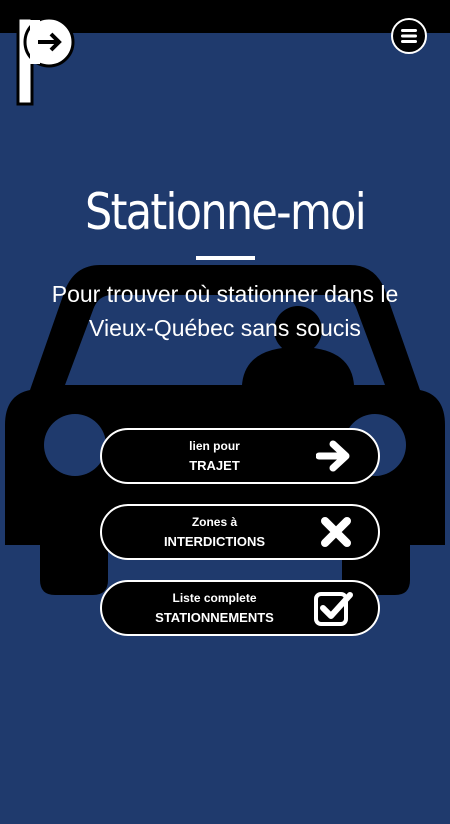 This screenshot has height=824, width=450. Describe the element at coordinates (336, 532) in the screenshot. I see `x-icon` at that location.